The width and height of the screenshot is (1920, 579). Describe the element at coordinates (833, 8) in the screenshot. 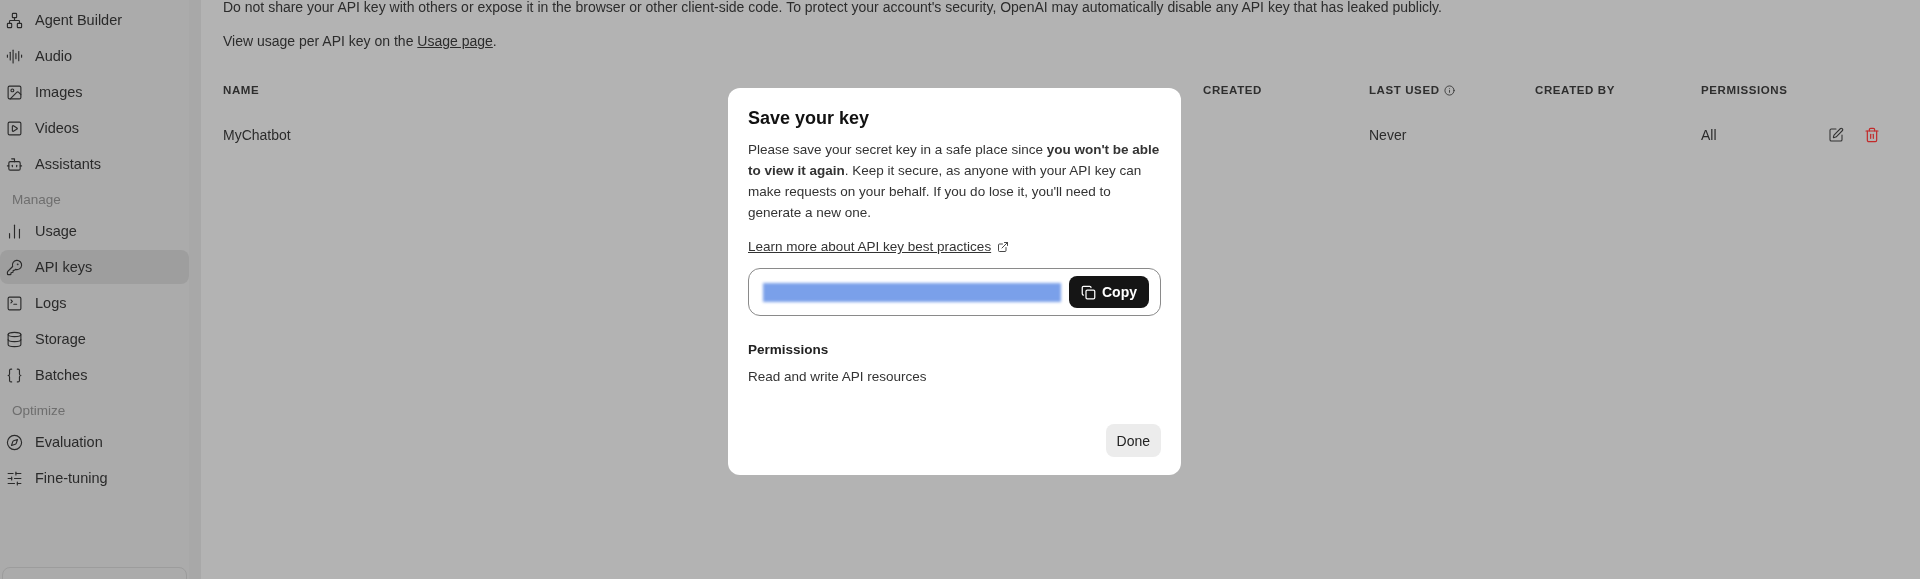

I see `notice-text: Do not share your API key with others or expose it in the browser or other client-side code. To protect your account's security, OpenAI may automatically disable any API key that has leaked publicly.` at that location.